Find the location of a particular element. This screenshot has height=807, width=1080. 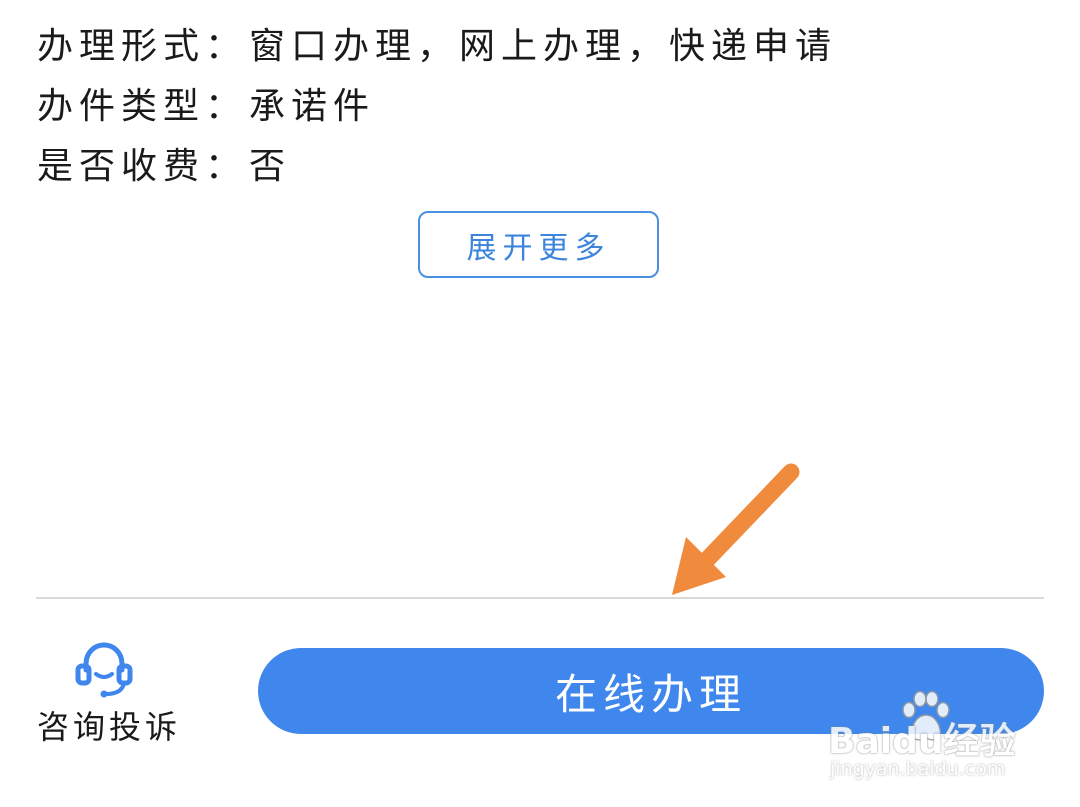

bottom-divider is located at coordinates (540, 598).